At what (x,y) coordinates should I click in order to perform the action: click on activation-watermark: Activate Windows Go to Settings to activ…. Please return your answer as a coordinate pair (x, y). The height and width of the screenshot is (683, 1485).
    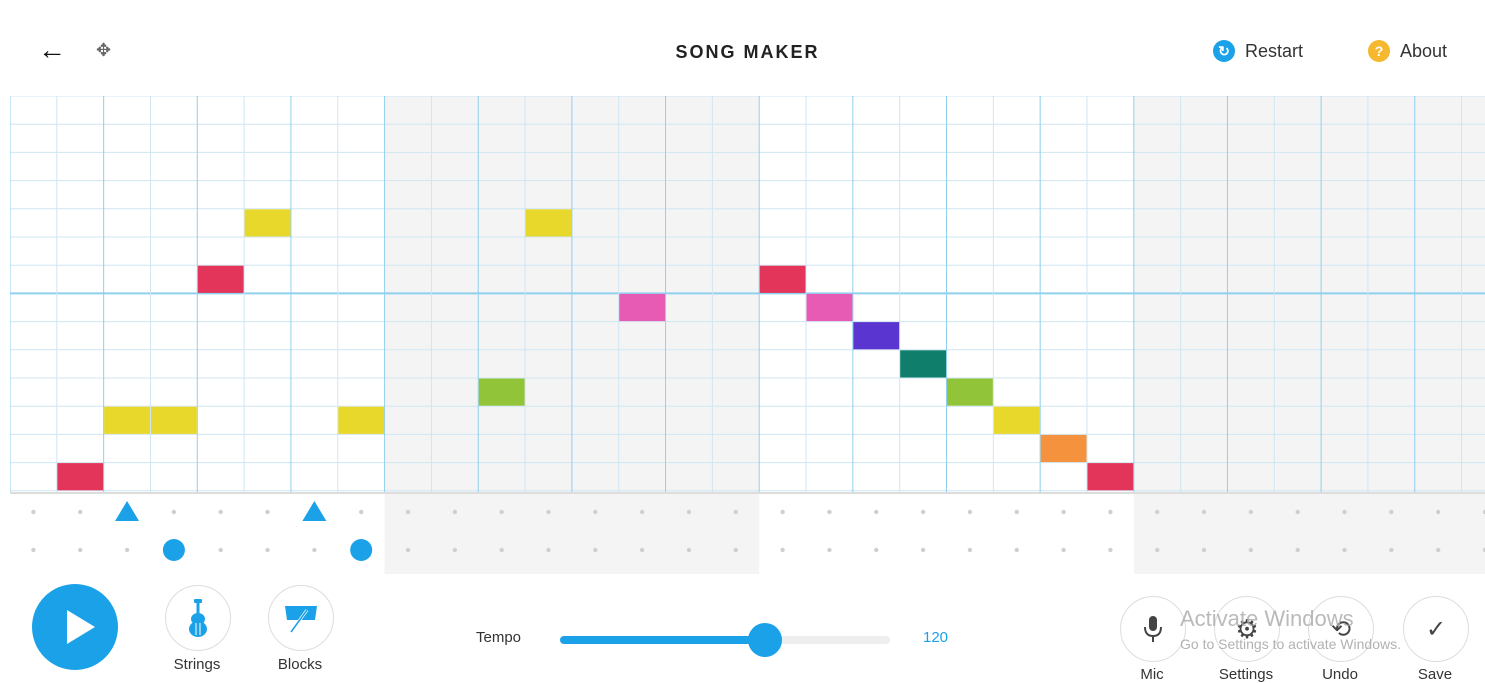
    Looking at the image, I should click on (1290, 629).